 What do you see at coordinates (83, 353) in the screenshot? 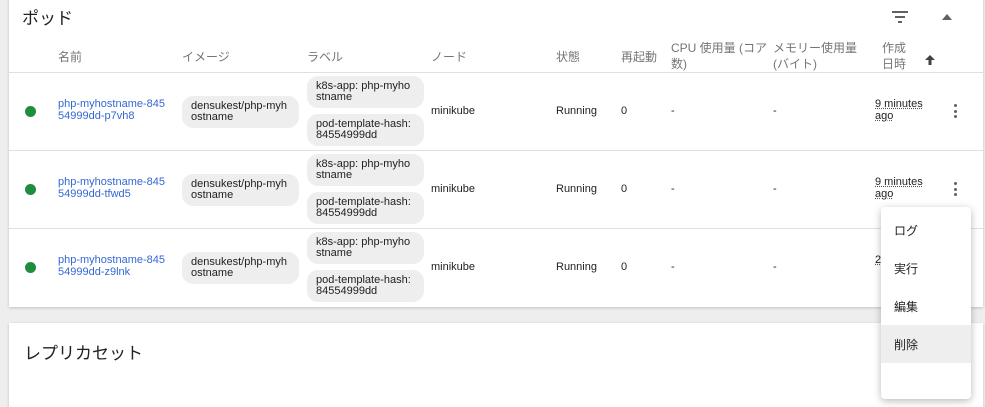
I see `replicasets-title: レプリカセット` at bounding box center [83, 353].